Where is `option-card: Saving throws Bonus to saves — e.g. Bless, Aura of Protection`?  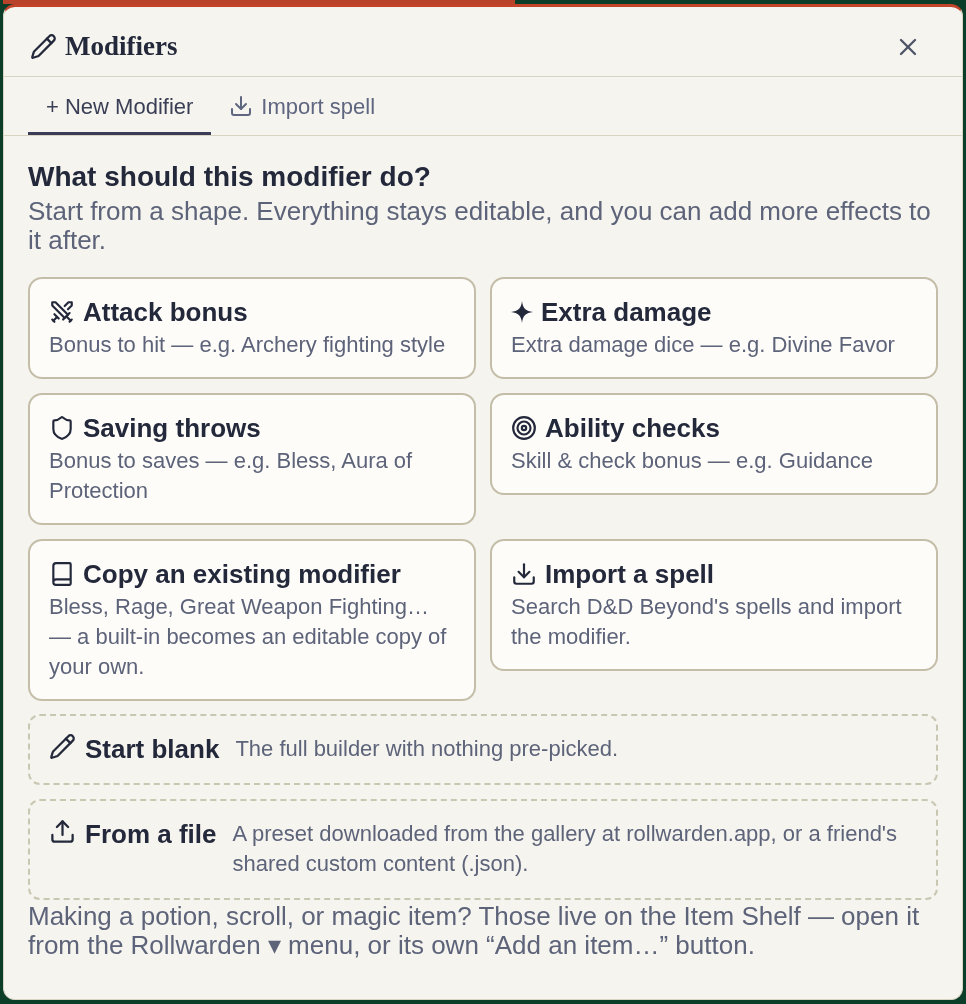
option-card: Saving throws Bonus to saves — e.g. Bless, Aura of Protection is located at coordinates (252, 459).